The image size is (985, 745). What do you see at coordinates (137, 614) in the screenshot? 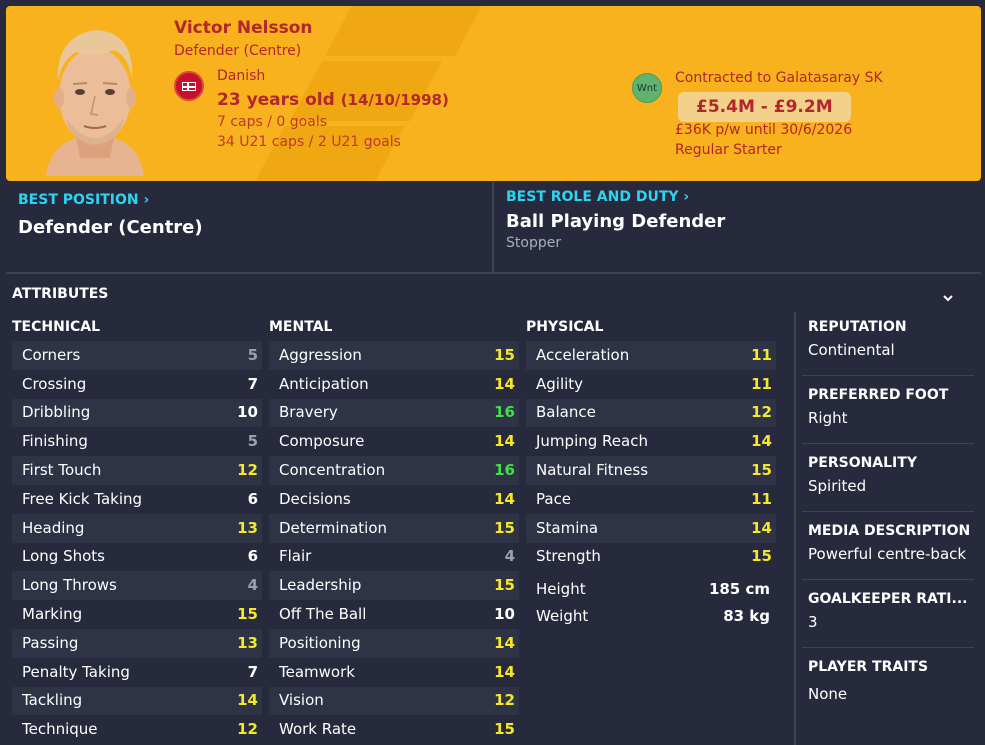
I see `attribute-row: Marking 15` at bounding box center [137, 614].